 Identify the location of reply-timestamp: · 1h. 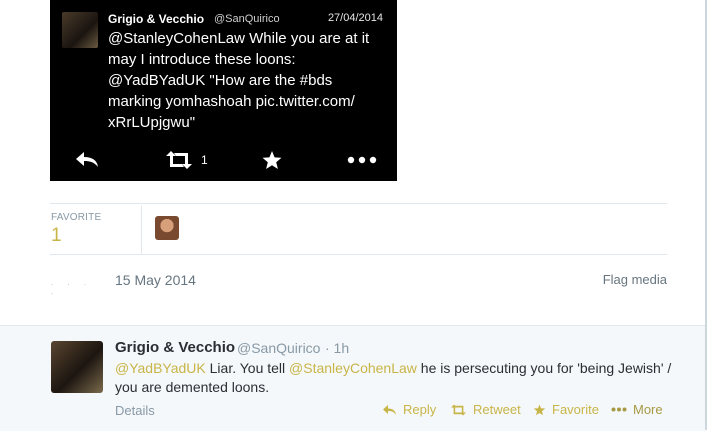
(337, 348).